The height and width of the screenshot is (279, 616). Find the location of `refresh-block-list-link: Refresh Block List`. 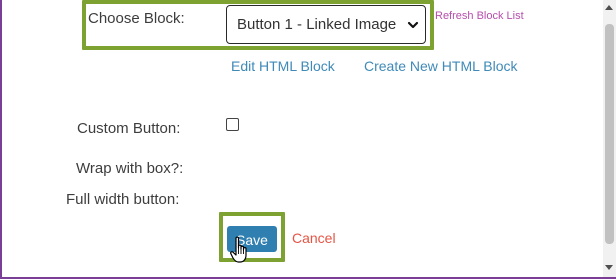

refresh-block-list-link: Refresh Block List is located at coordinates (479, 16).